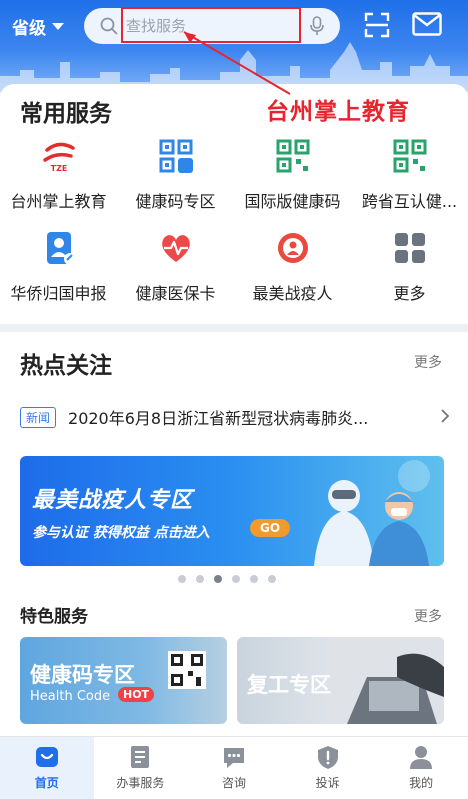 This screenshot has width=468, height=799. Describe the element at coordinates (66, 366) in the screenshot. I see `hot-topics-title: 热点关注` at that location.